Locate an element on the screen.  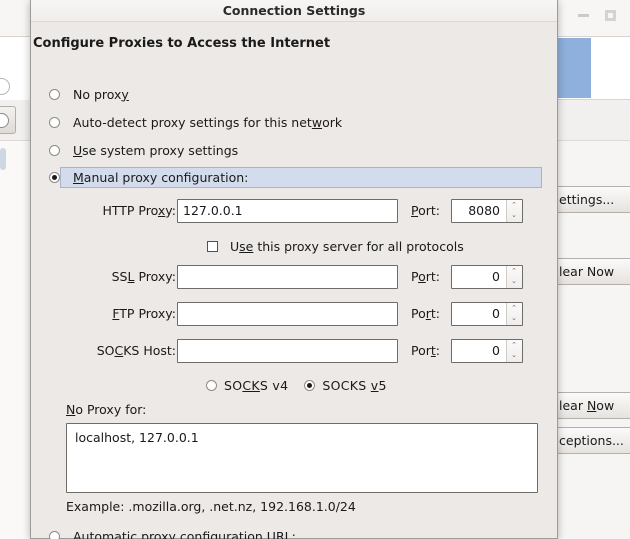
socks-host-label: SOCKS Host: is located at coordinates (108, 351).